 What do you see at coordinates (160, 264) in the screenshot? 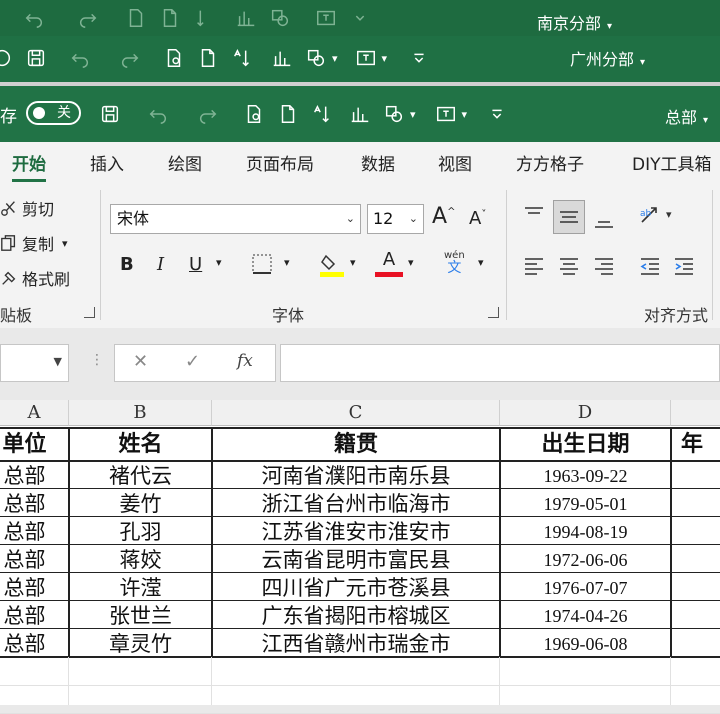
I see `italic-button: I` at bounding box center [160, 264].